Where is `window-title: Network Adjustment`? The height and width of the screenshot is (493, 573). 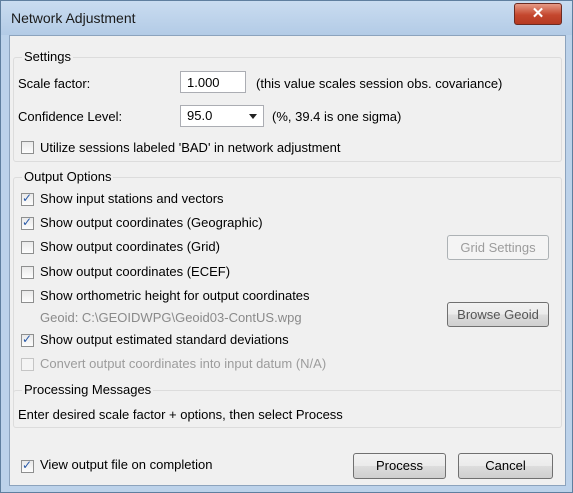
window-title: Network Adjustment is located at coordinates (73, 18).